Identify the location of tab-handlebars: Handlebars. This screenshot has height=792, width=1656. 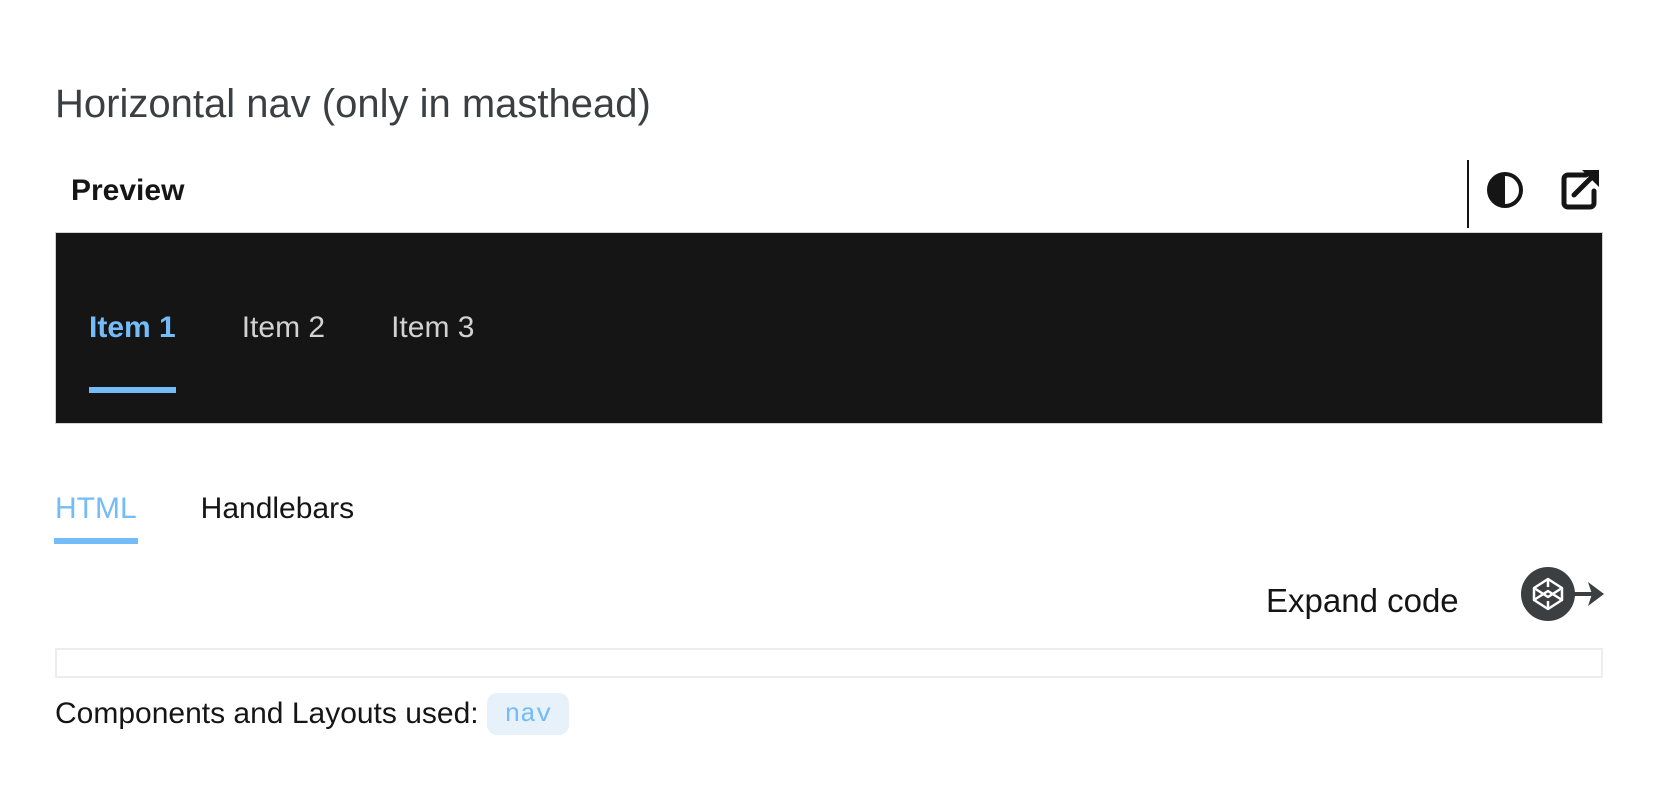
(277, 518).